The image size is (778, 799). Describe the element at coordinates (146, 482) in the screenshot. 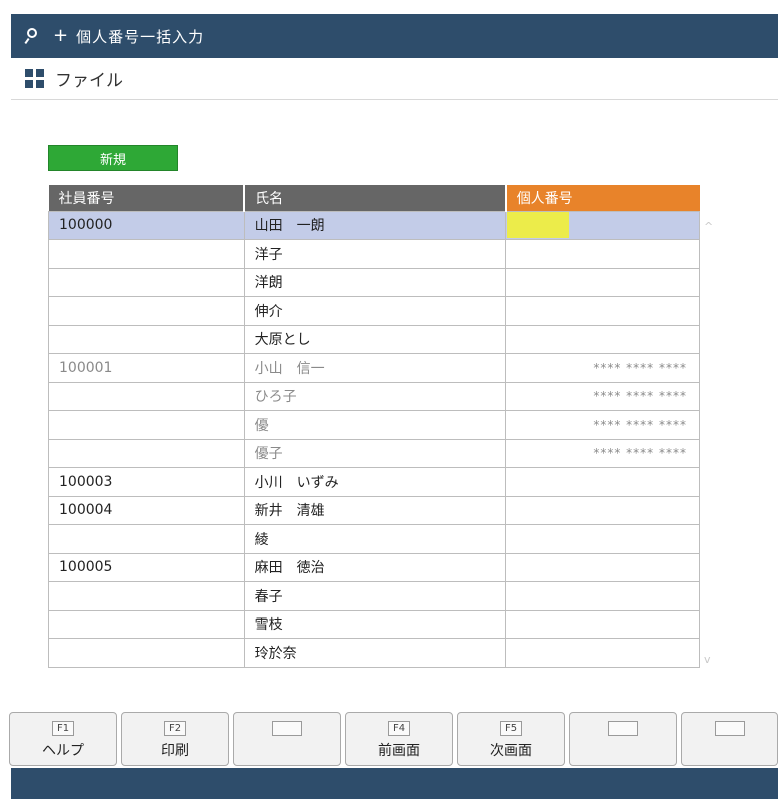

I see `employee-number-cell: 100003` at that location.